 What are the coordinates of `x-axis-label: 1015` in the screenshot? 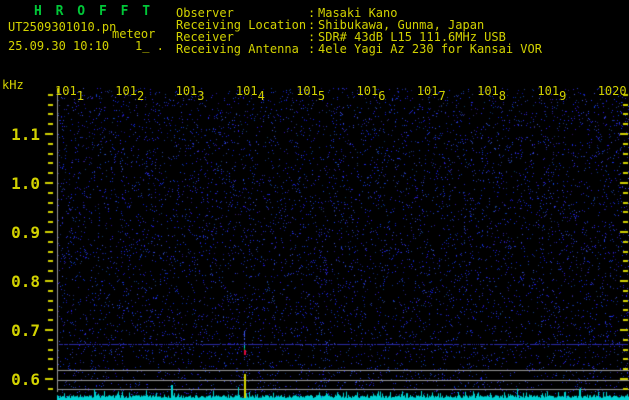 It's located at (310, 93).